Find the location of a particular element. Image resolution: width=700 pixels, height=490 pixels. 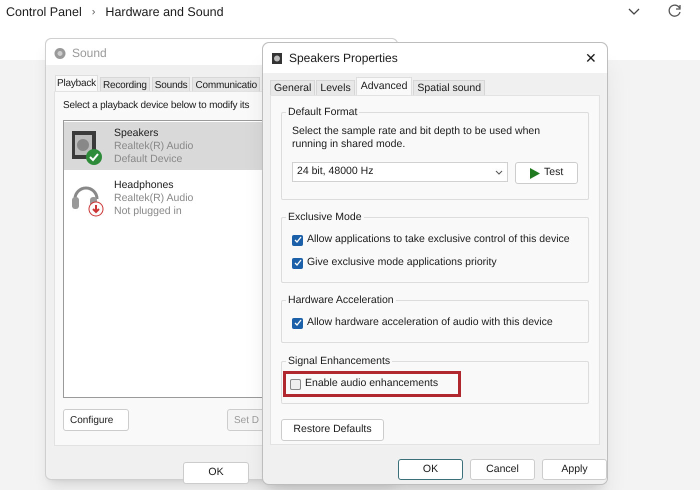

refresh-icon is located at coordinates (675, 11).